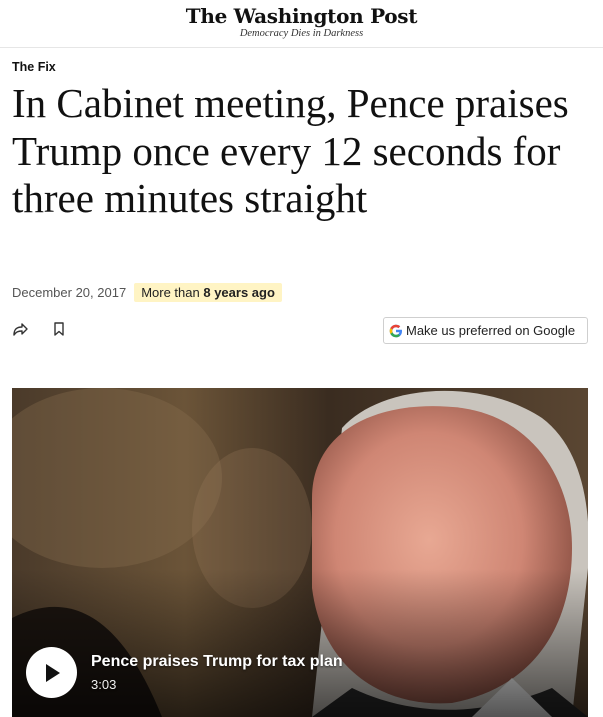 Image resolution: width=603 pixels, height=717 pixels. I want to click on video-duration: 3:03, so click(104, 684).